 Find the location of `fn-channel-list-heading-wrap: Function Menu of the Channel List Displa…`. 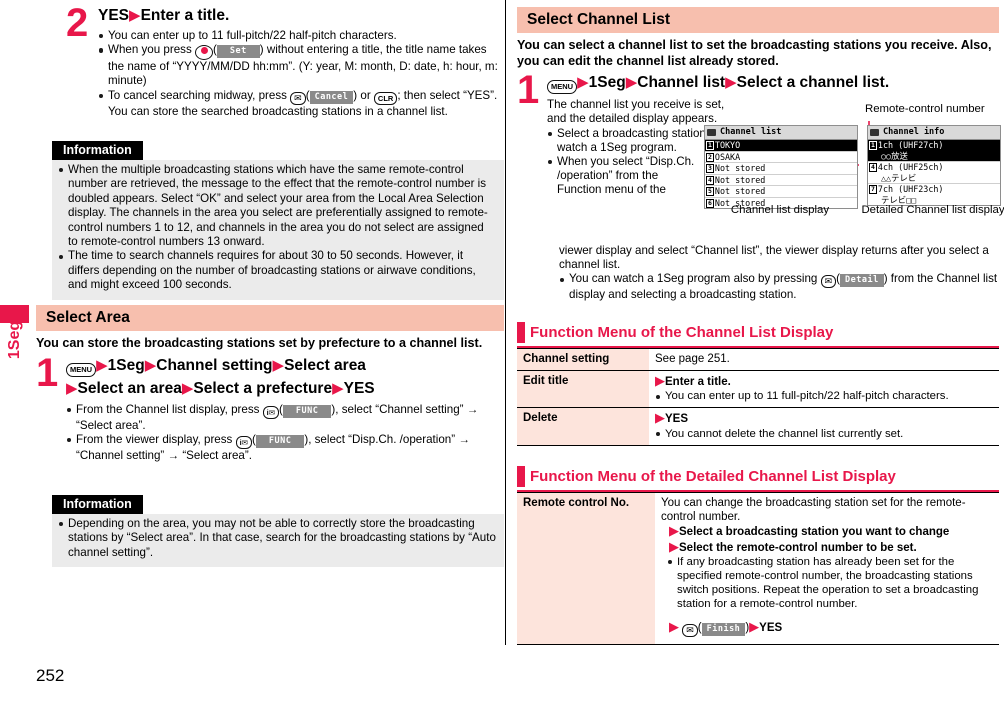

fn-channel-list-heading-wrap: Function Menu of the Channel List Displa… is located at coordinates (758, 332).